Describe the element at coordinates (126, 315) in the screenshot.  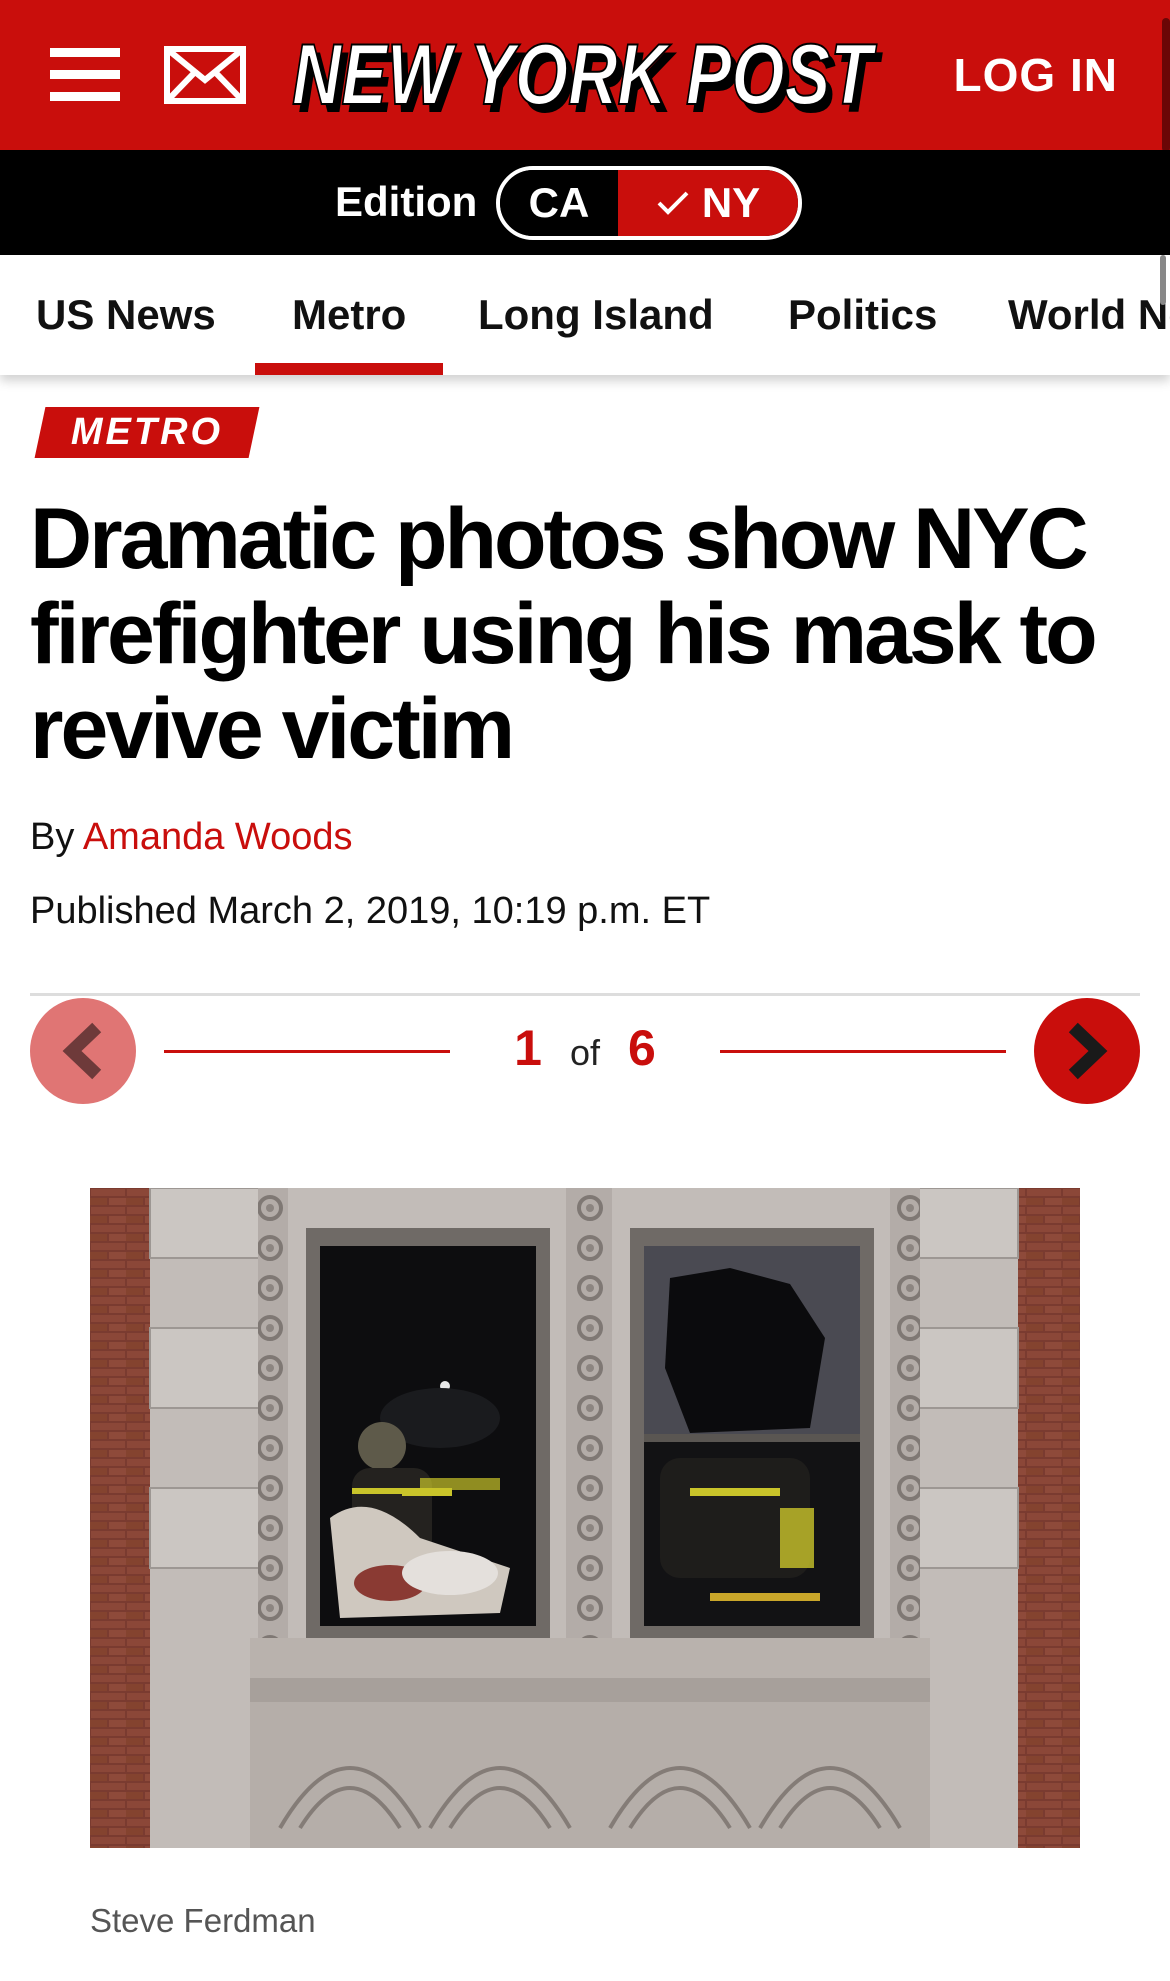
I see `nav-item-us-news: US News` at that location.